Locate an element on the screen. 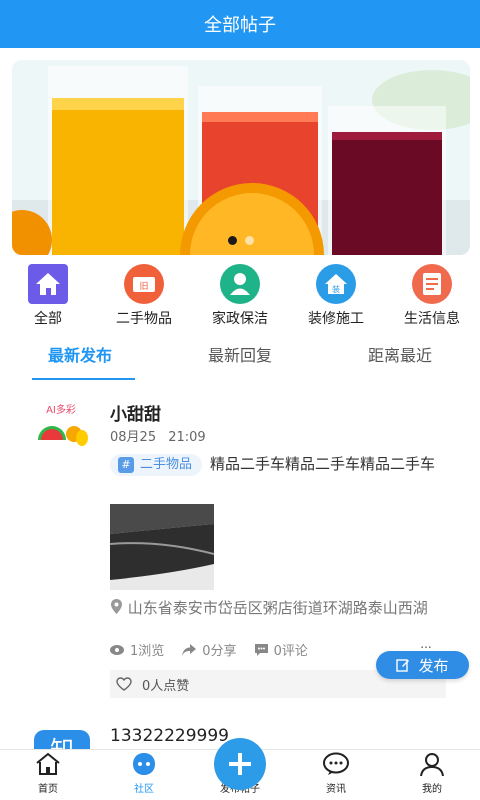 The width and height of the screenshot is (480, 800). post-stats: 1浏览 0分享 0评论 is located at coordinates (209, 649).